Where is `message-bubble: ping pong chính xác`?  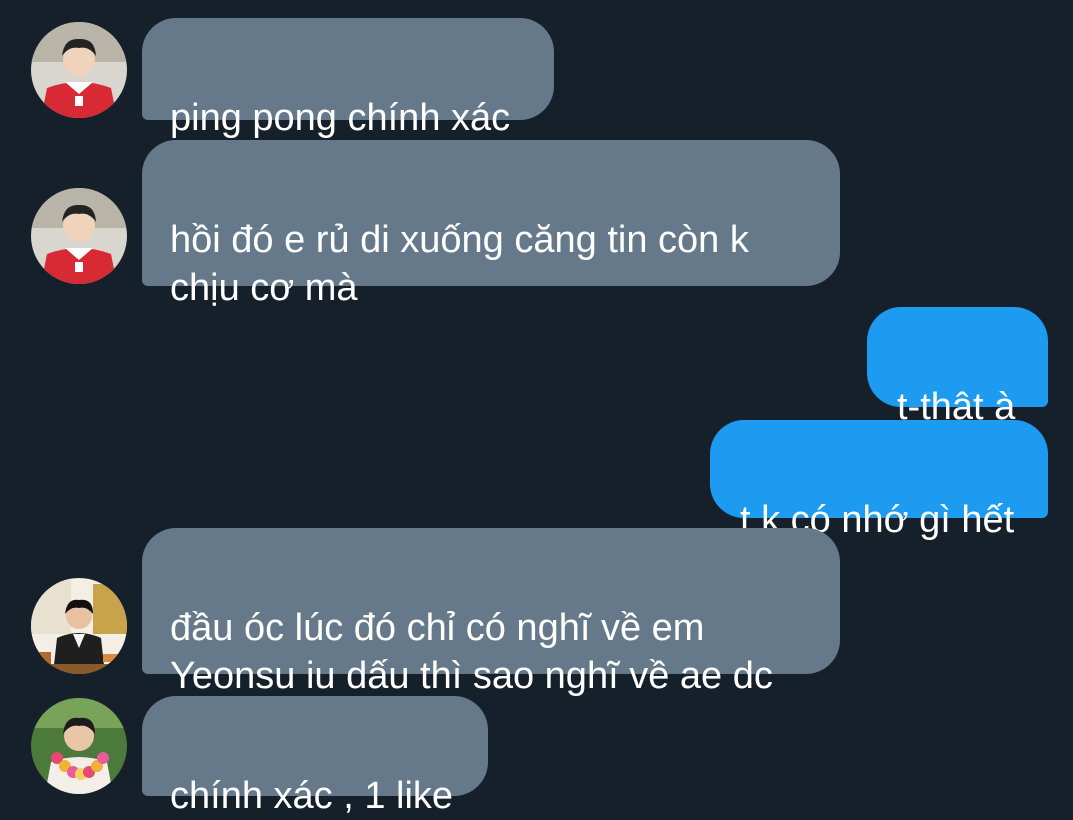 message-bubble: ping pong chính xác is located at coordinates (348, 78).